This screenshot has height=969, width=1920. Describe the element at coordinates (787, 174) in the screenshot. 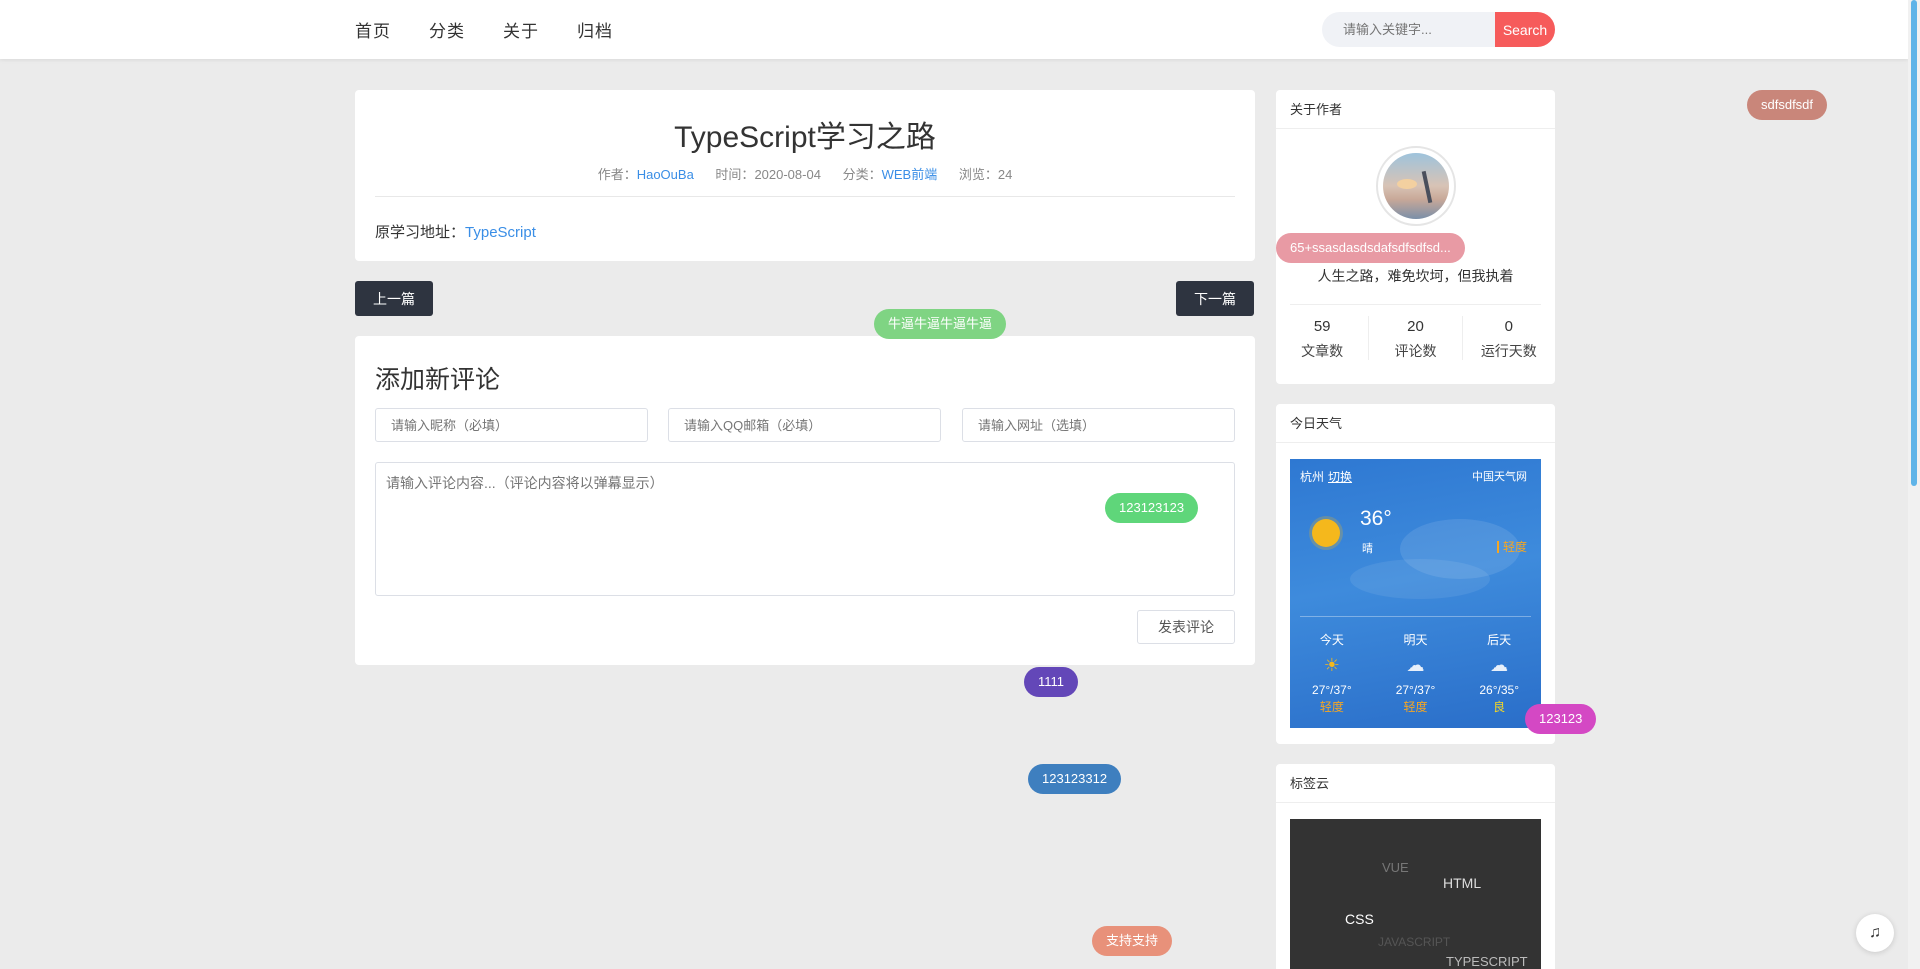

I see `article-date: 2020-08-04` at that location.